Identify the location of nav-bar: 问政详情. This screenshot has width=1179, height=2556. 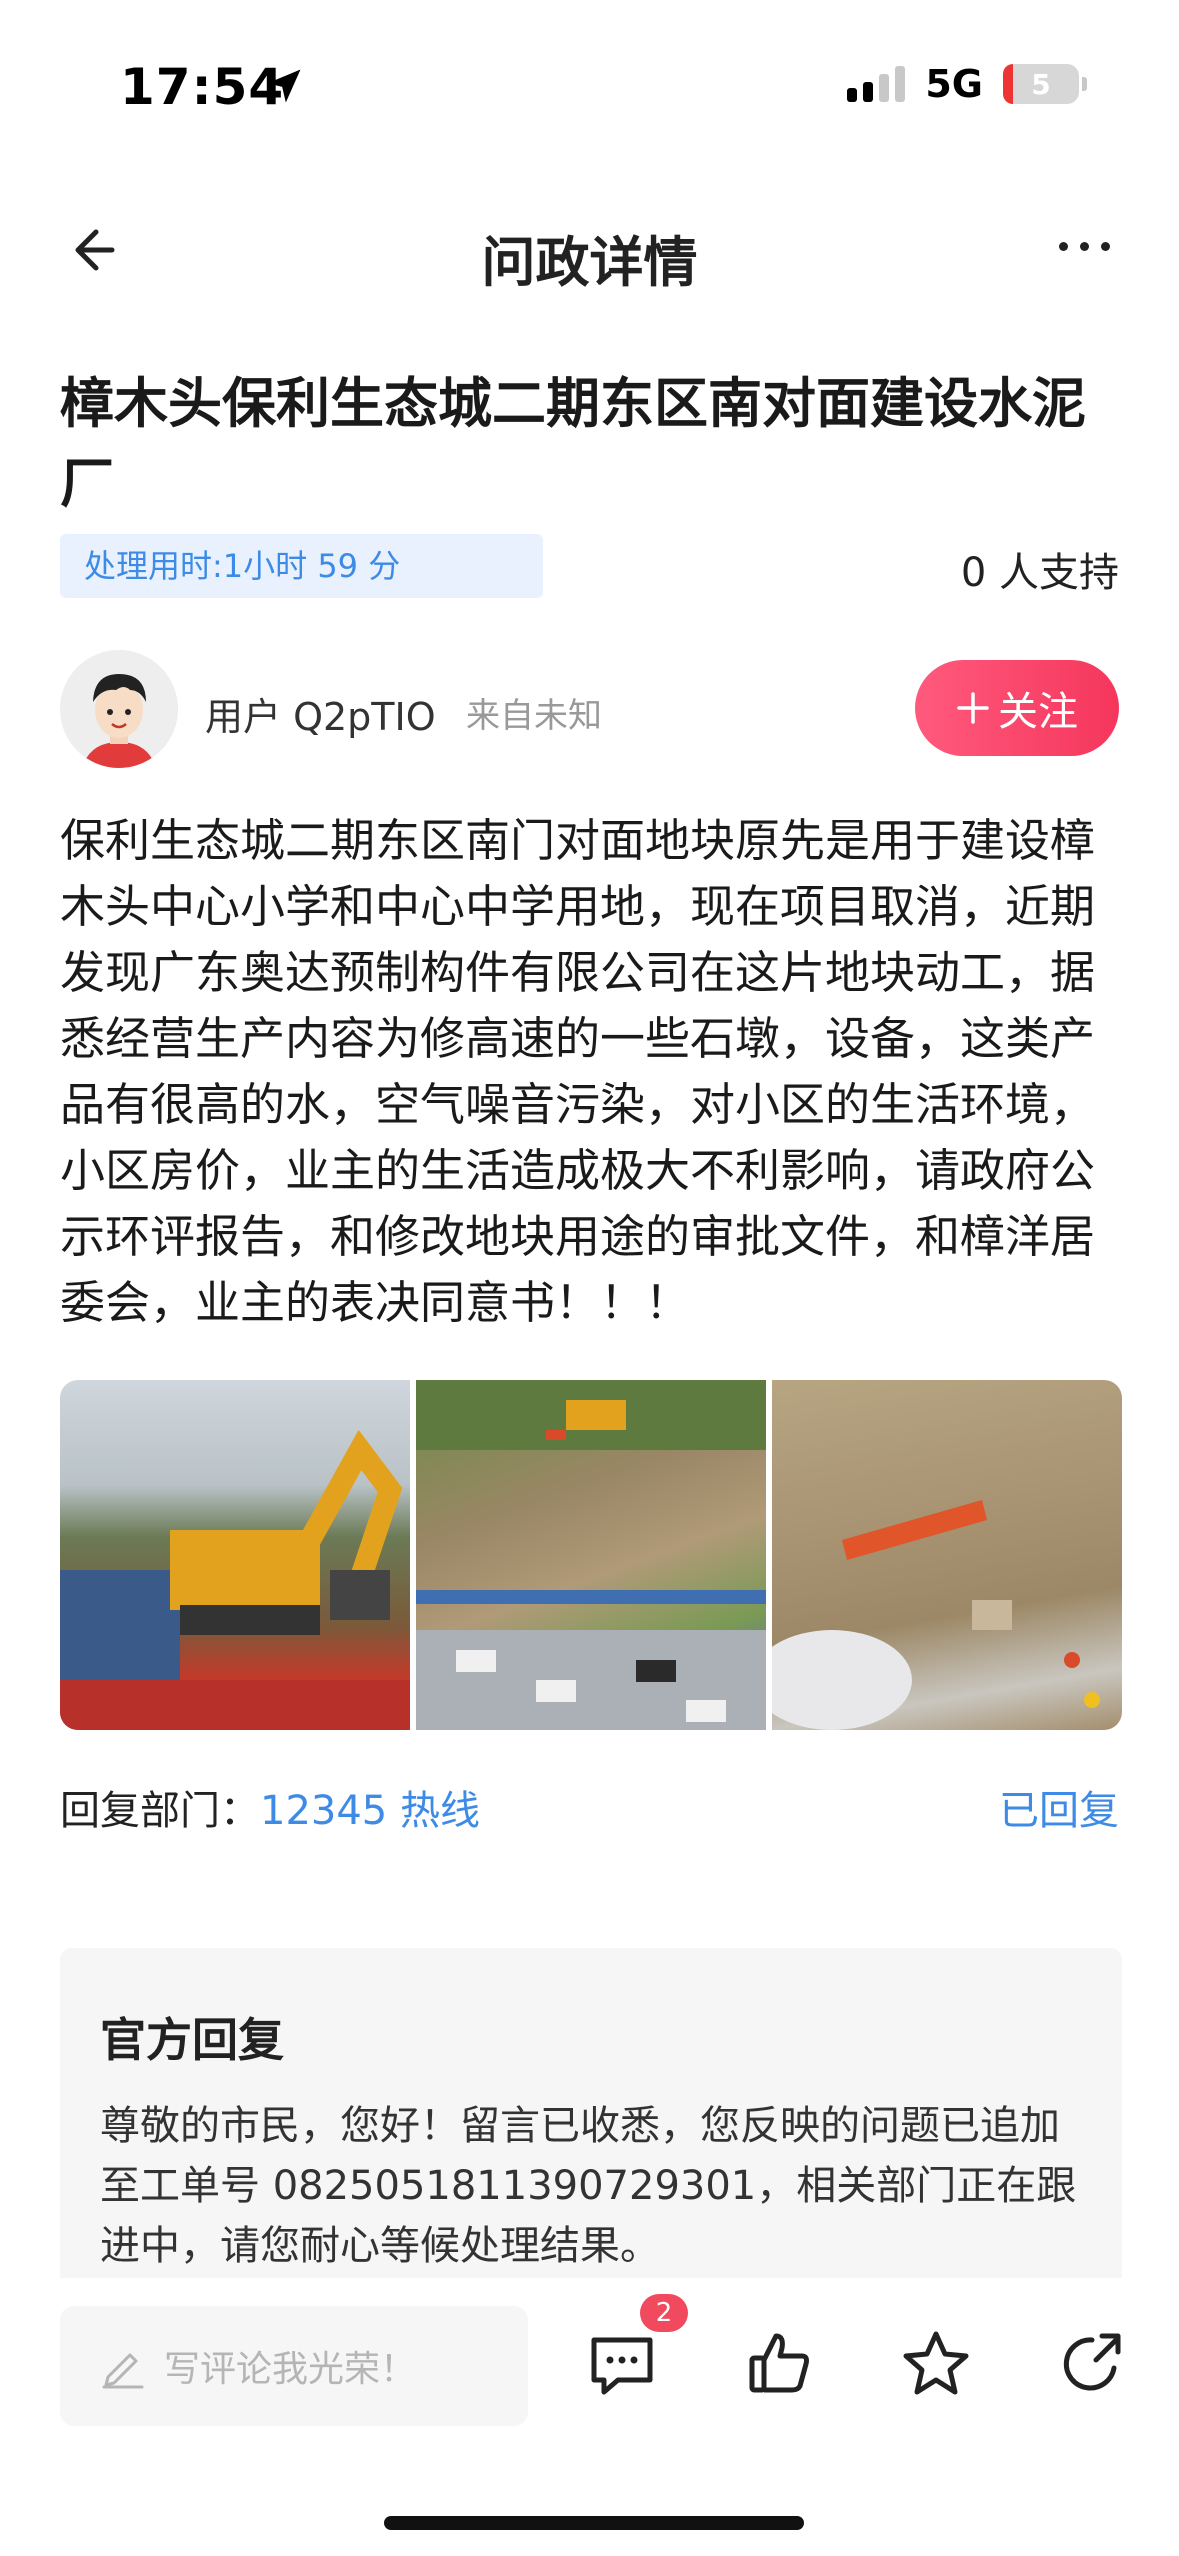
(589, 250).